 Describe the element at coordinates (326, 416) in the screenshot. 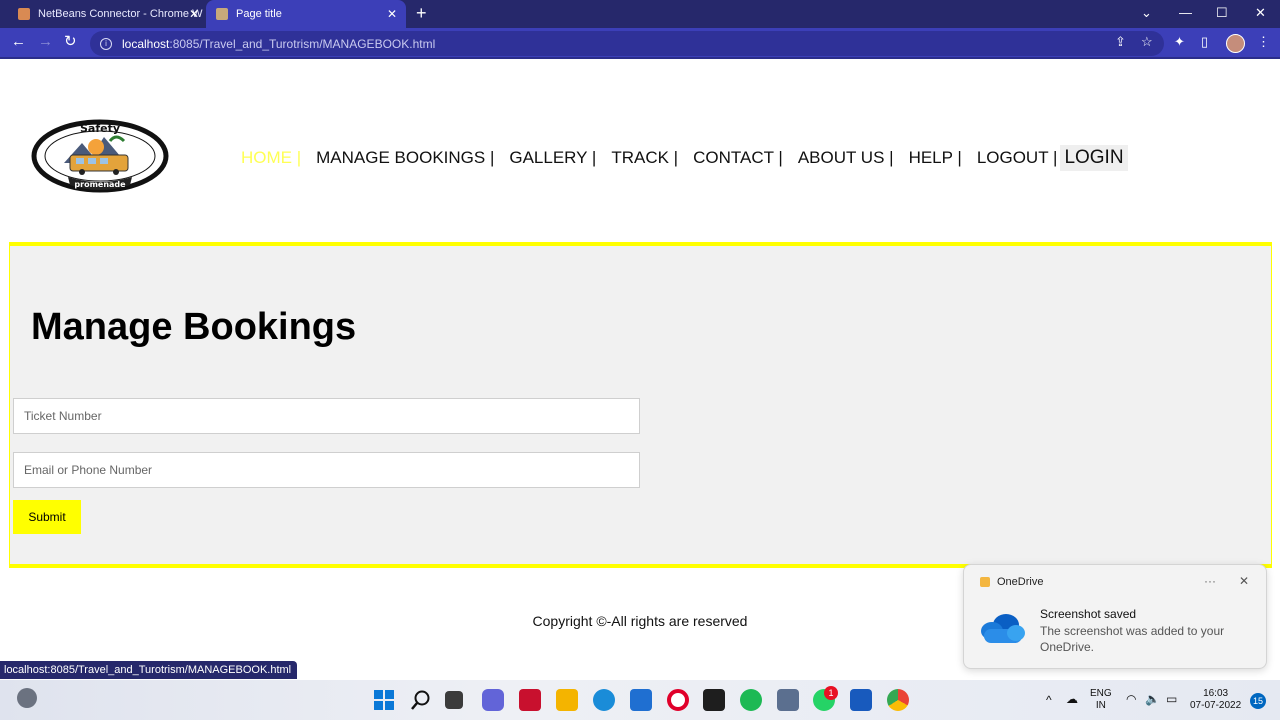

I see `ticket-number-input` at that location.